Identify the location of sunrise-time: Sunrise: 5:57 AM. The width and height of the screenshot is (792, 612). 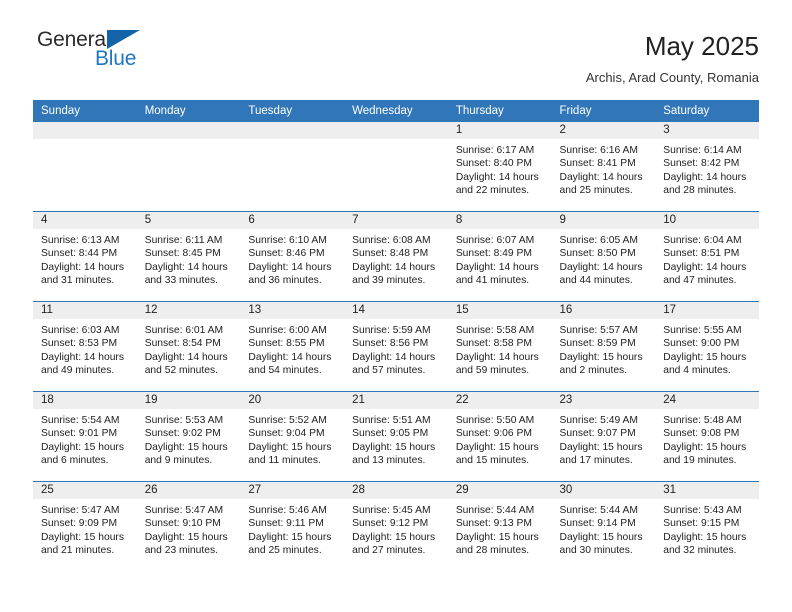
(598, 330).